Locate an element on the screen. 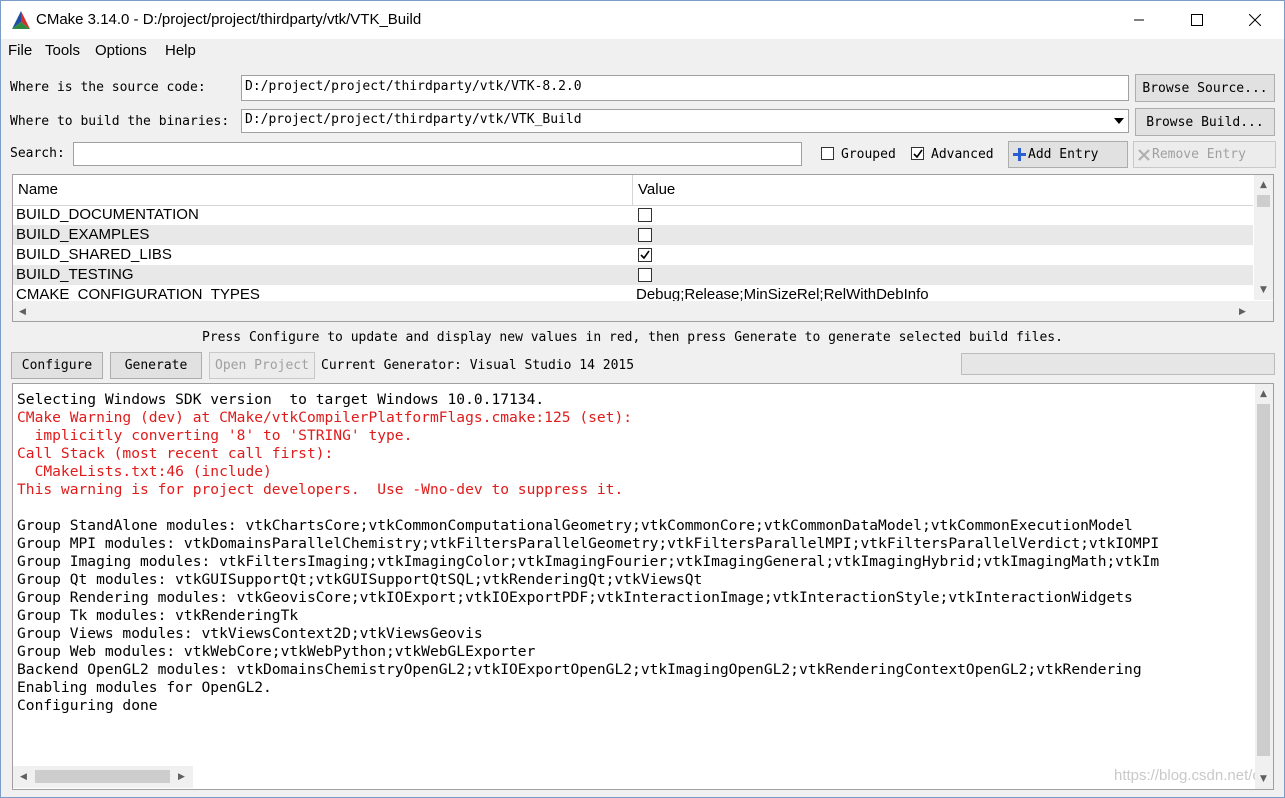 This screenshot has width=1285, height=798. progress-bar is located at coordinates (1118, 364).